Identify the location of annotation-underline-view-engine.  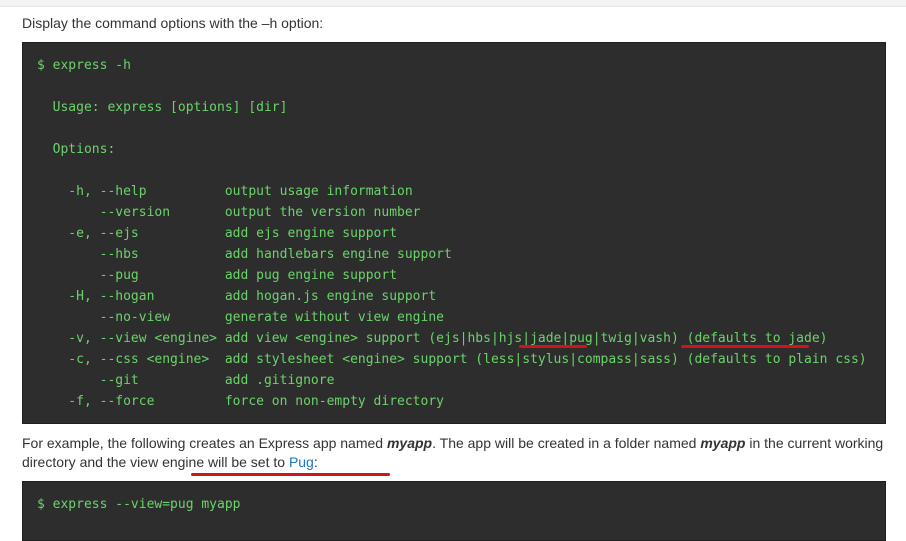
(290, 474).